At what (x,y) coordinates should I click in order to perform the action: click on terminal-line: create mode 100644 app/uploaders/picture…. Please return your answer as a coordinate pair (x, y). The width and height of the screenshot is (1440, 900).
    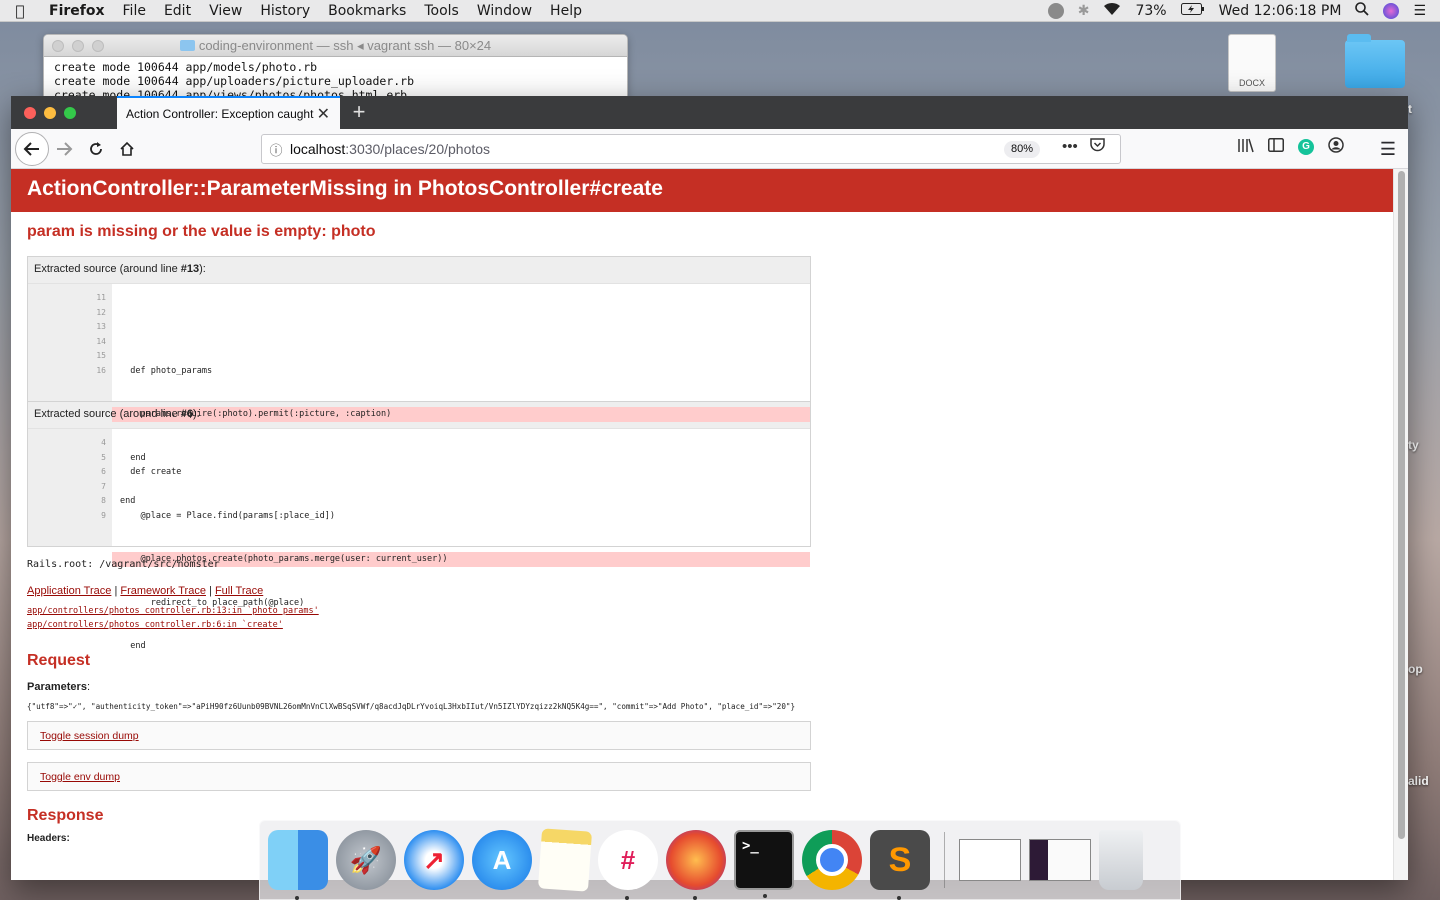
    Looking at the image, I should click on (234, 81).